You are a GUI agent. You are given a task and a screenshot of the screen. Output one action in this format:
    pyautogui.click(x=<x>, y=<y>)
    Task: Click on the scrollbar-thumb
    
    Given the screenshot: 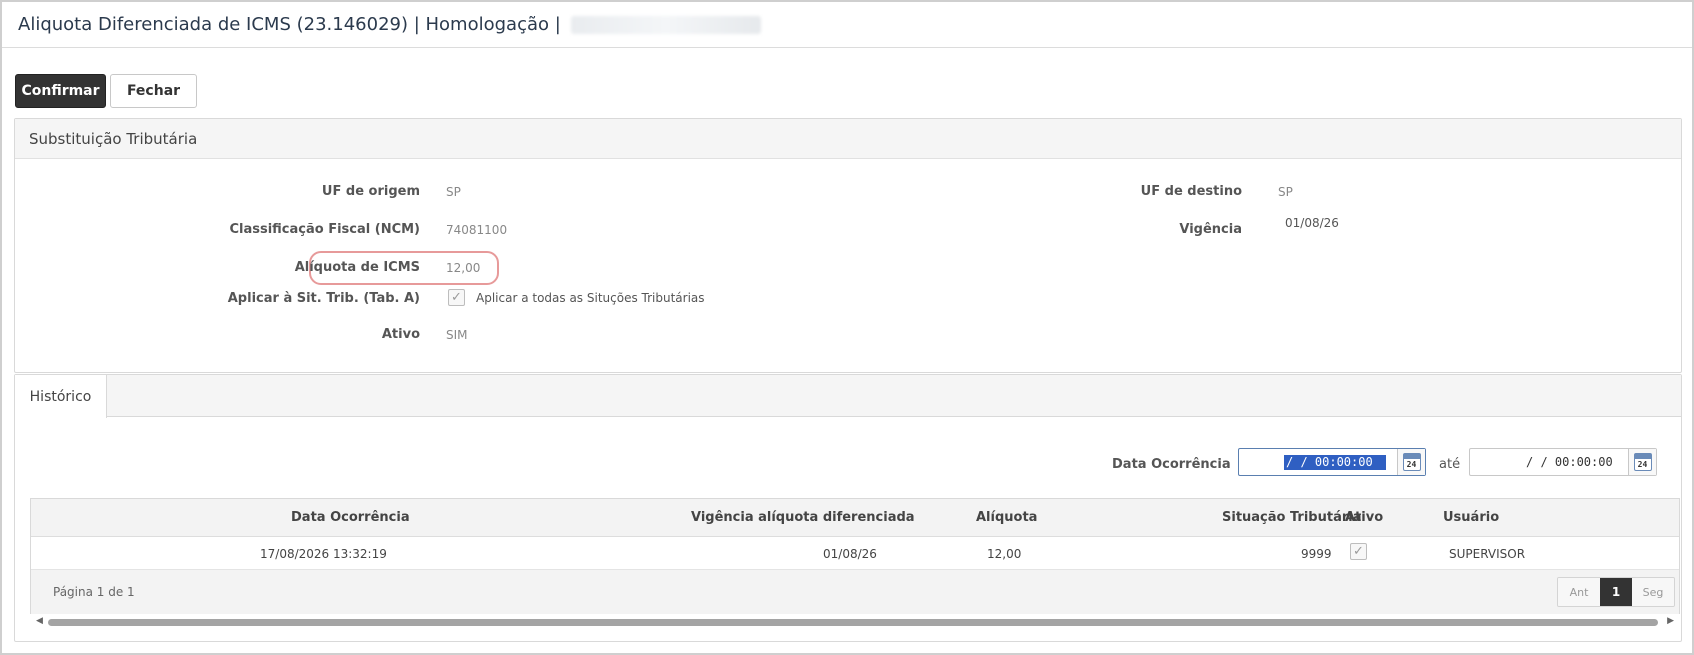 What is the action you would take?
    pyautogui.click(x=853, y=622)
    